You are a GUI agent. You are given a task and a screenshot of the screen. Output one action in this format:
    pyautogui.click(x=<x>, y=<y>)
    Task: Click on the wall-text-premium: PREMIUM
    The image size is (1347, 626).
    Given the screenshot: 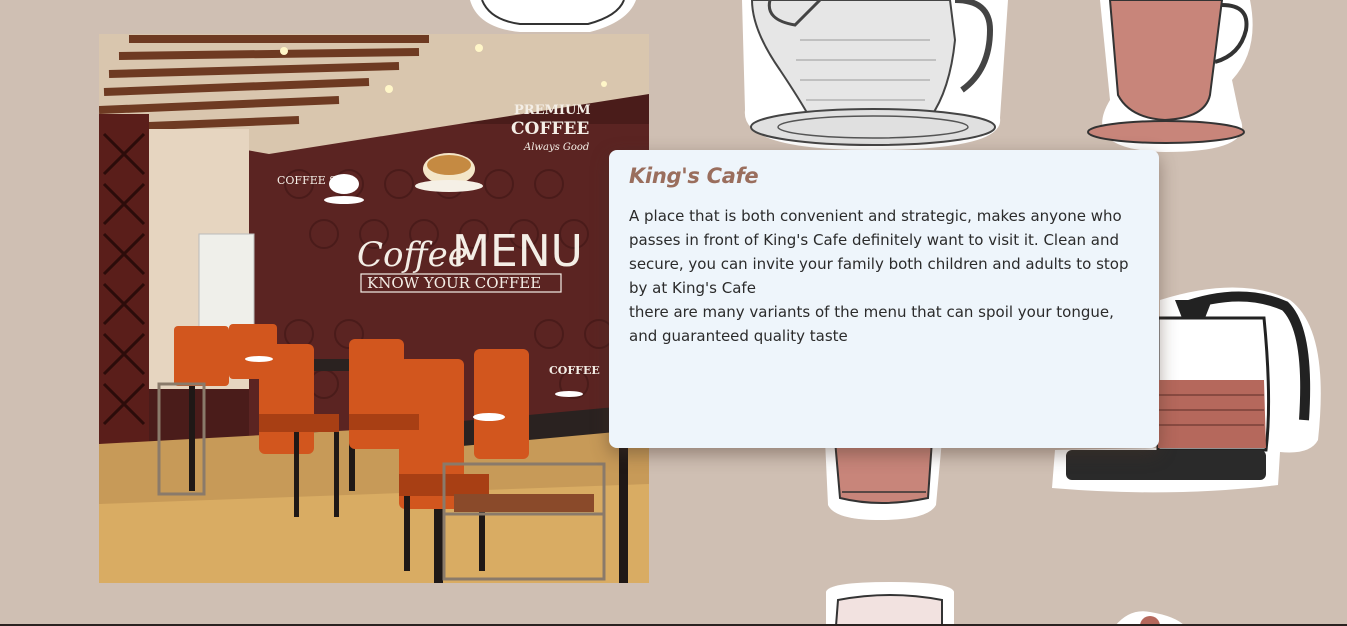 What is the action you would take?
    pyautogui.click(x=552, y=110)
    